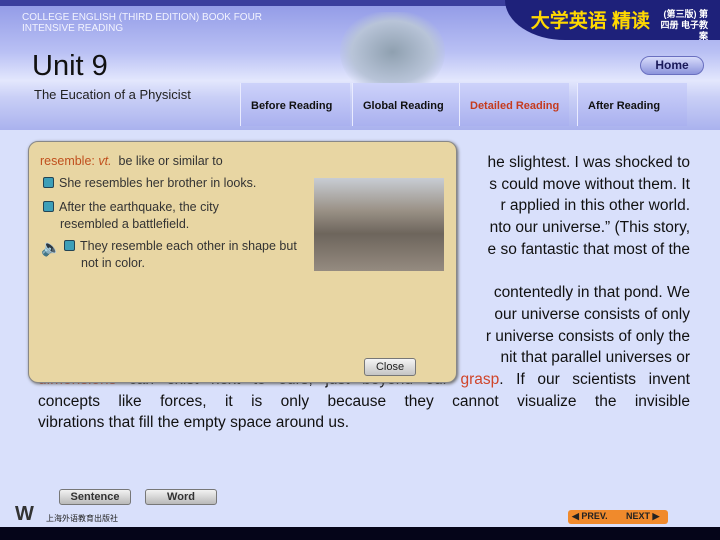 Image resolution: width=720 pixels, height=540 pixels. I want to click on home-button: Home, so click(672, 65).